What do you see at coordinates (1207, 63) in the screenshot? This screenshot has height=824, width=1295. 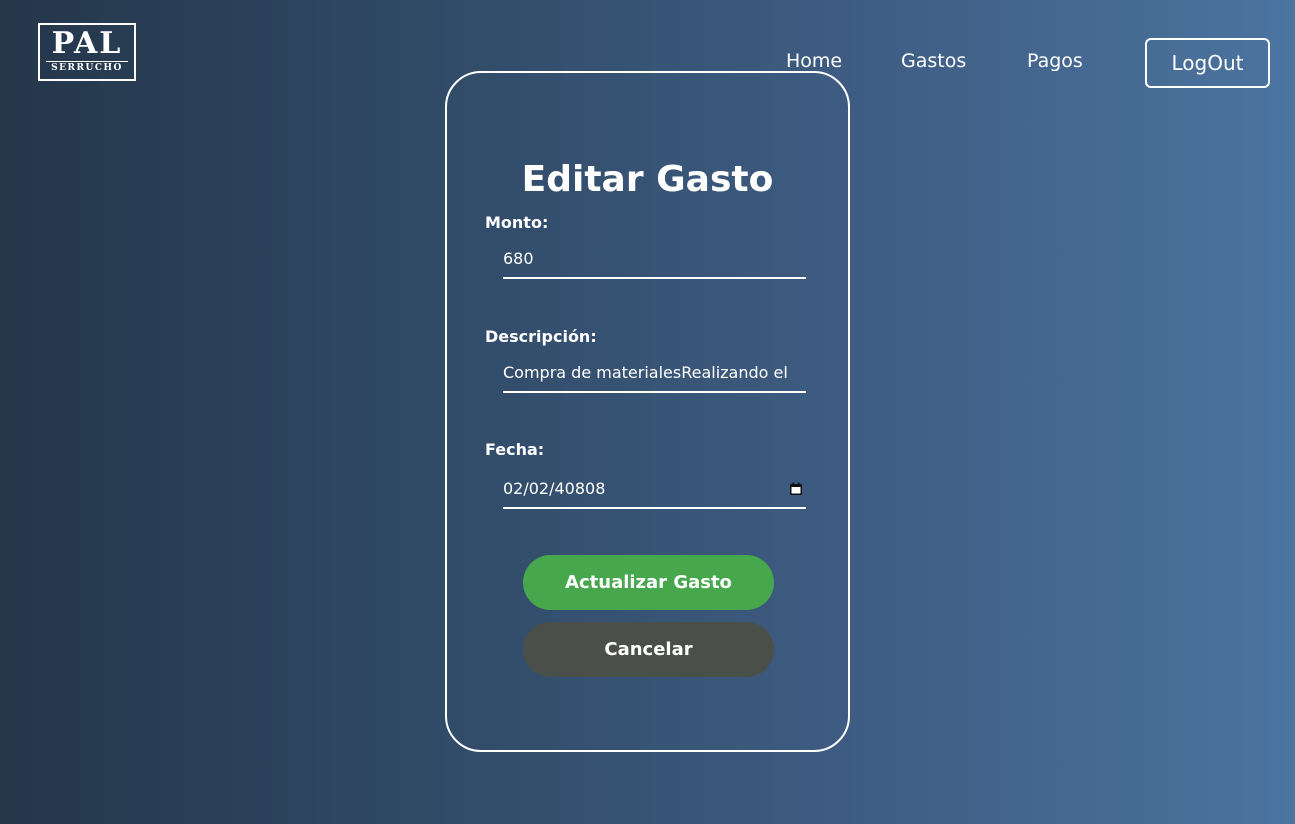 I see `logout-button: LogOut` at bounding box center [1207, 63].